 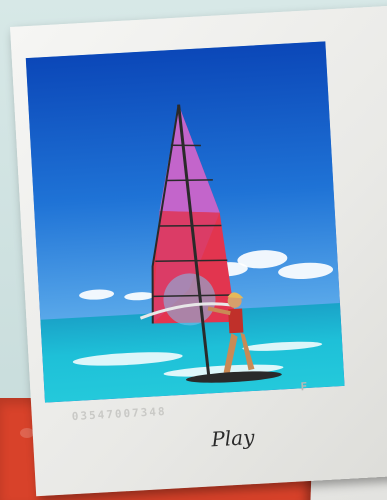 I want to click on windsurf-photo-tag: F, so click(x=304, y=386).